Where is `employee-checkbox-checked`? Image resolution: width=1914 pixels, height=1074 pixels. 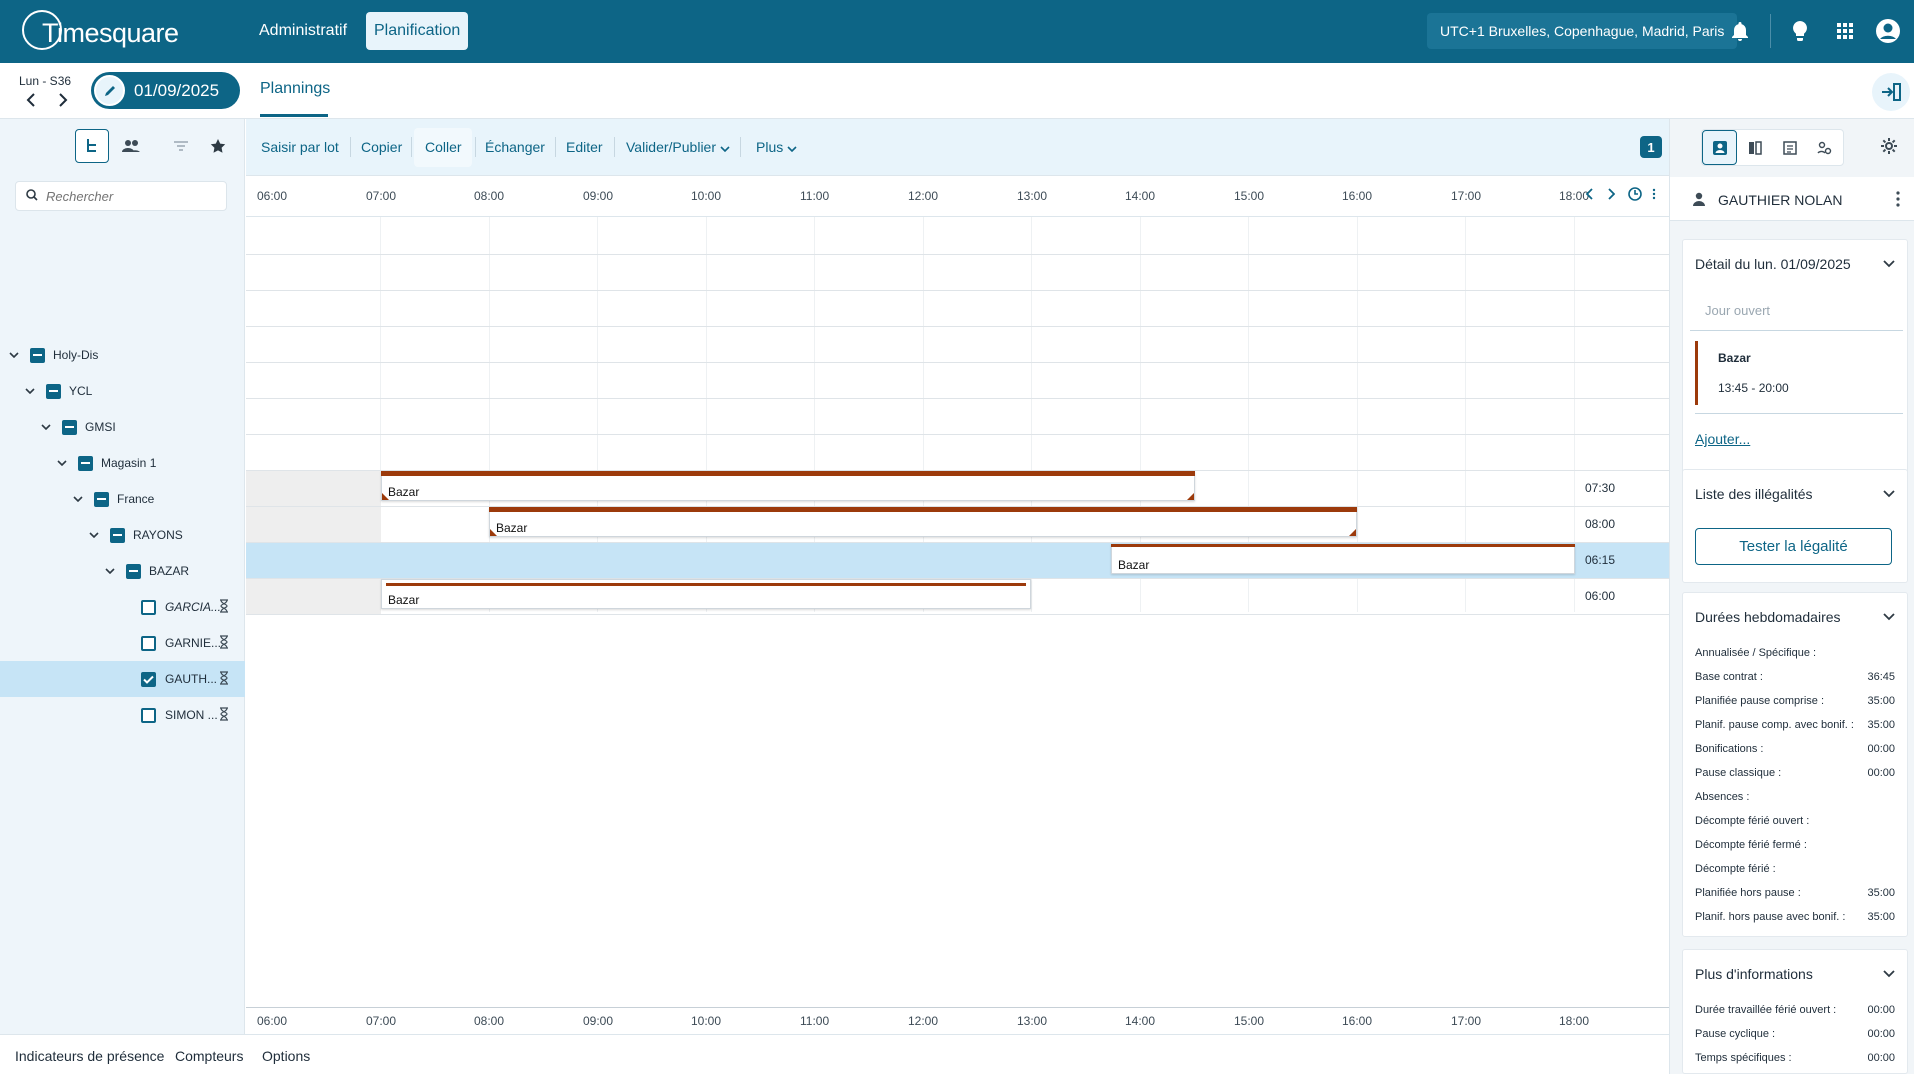 employee-checkbox-checked is located at coordinates (148, 679).